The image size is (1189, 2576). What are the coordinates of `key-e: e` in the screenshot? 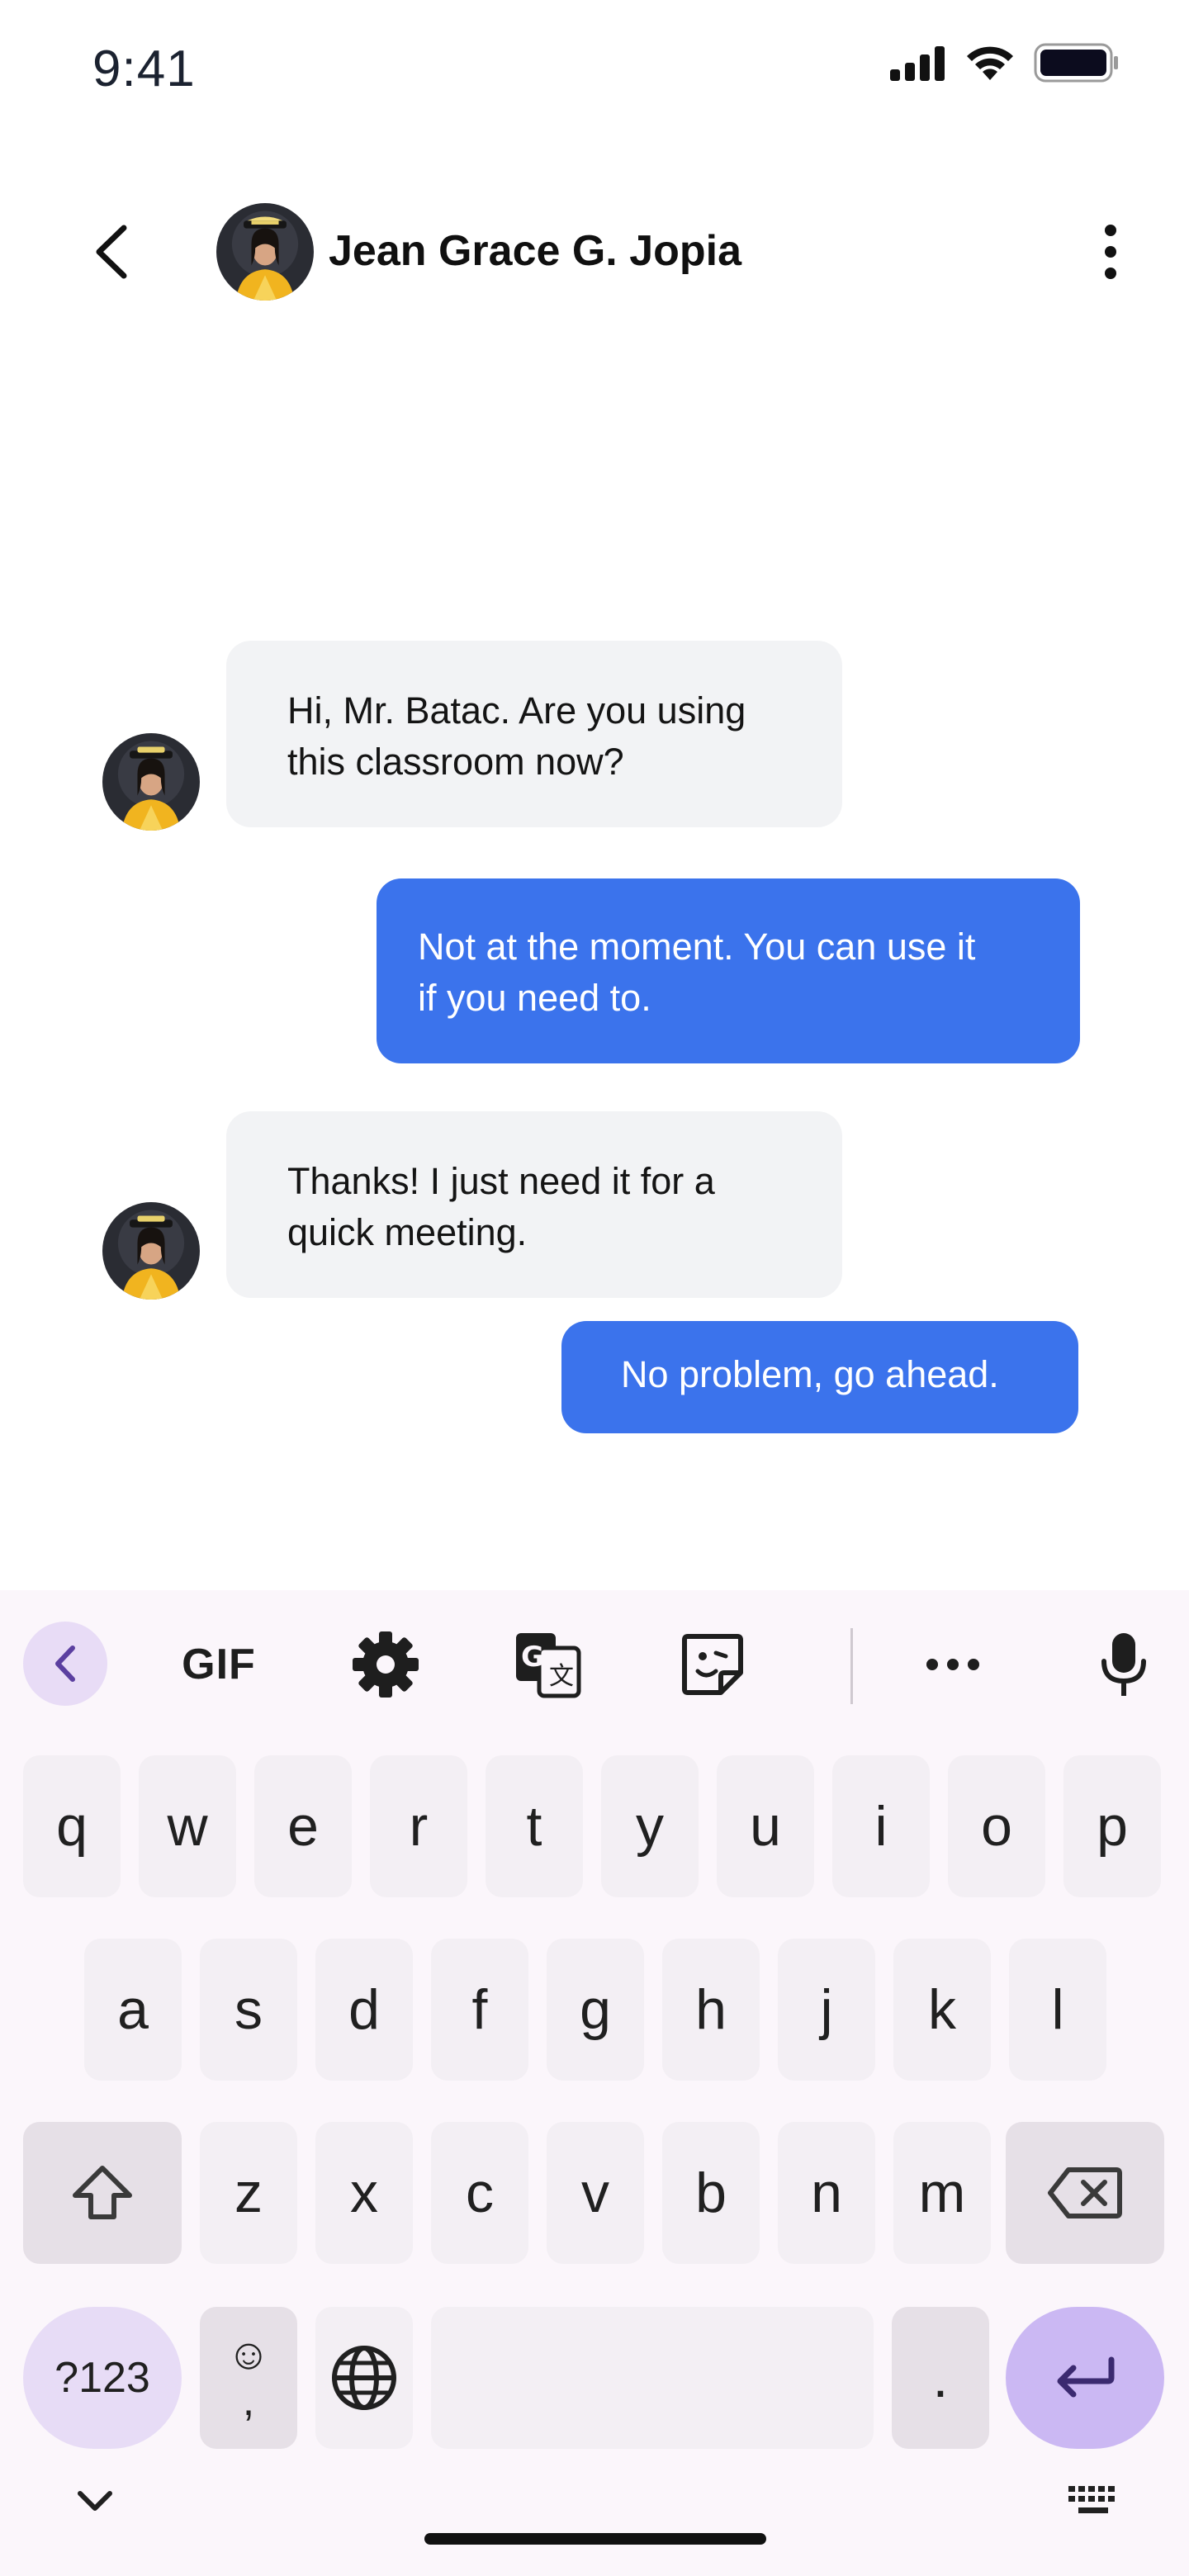 It's located at (303, 1826).